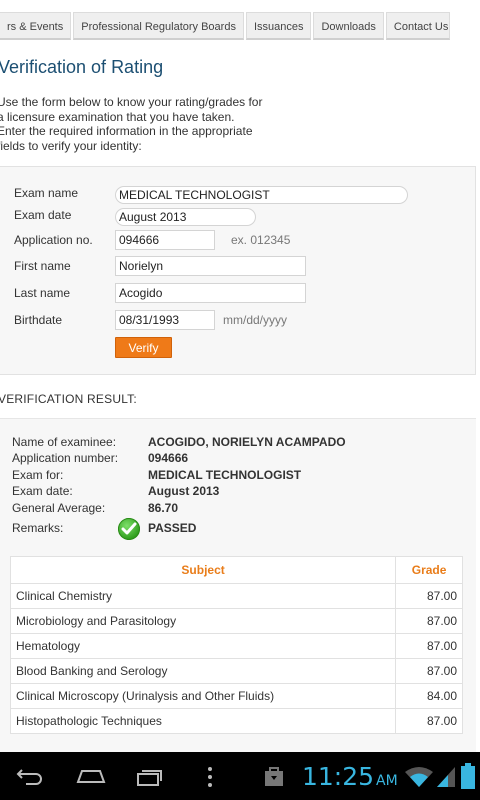 Image resolution: width=480 pixels, height=800 pixels. Describe the element at coordinates (203, 570) in the screenshot. I see `subject-column-header: Subject` at that location.